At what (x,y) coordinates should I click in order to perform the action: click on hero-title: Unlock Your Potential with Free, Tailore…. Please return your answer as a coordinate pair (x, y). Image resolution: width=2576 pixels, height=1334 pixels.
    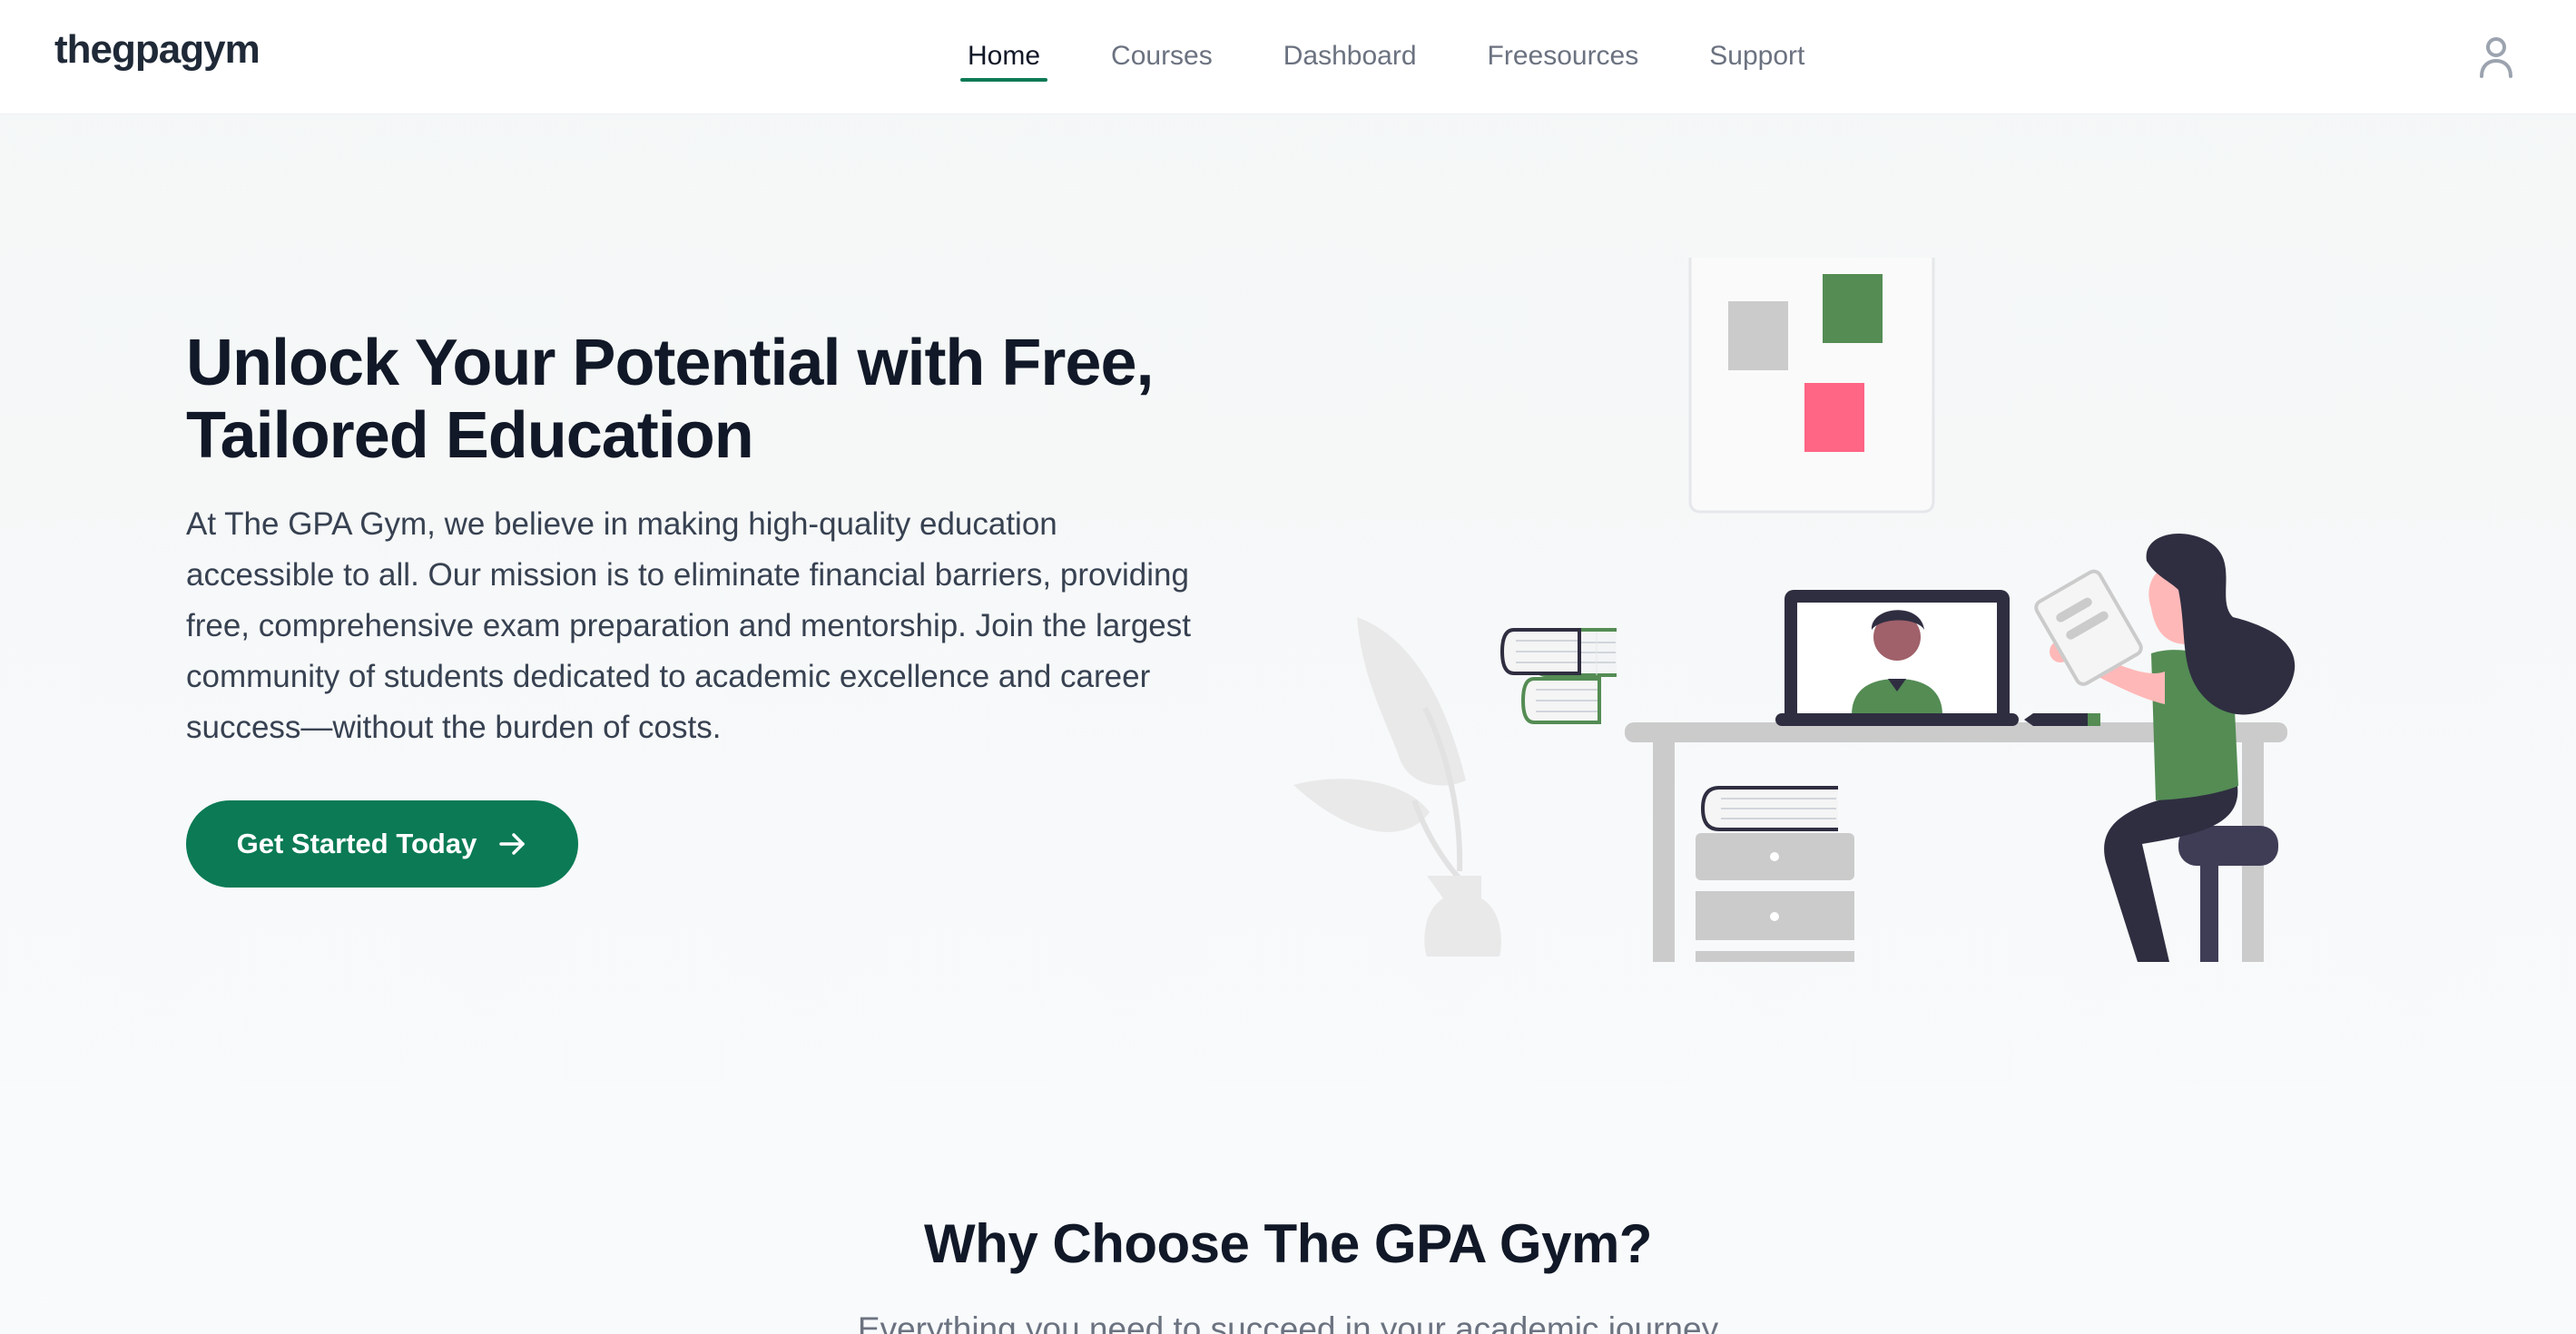
    Looking at the image, I should click on (708, 399).